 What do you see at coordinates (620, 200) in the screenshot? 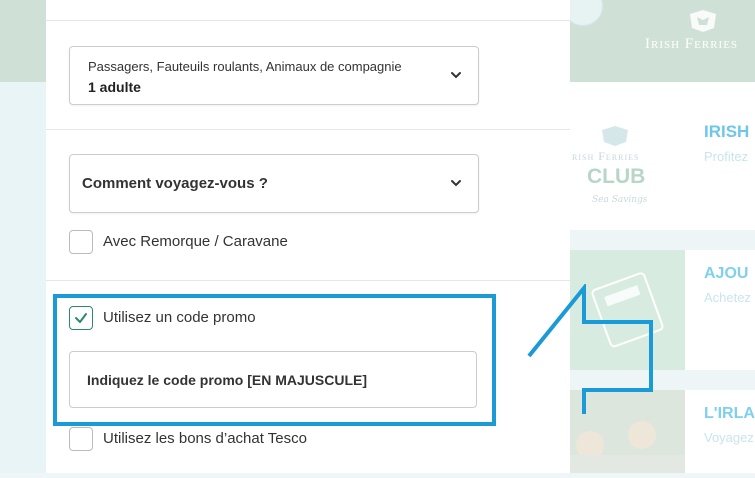
I see `club-signature: Sea Savings` at bounding box center [620, 200].